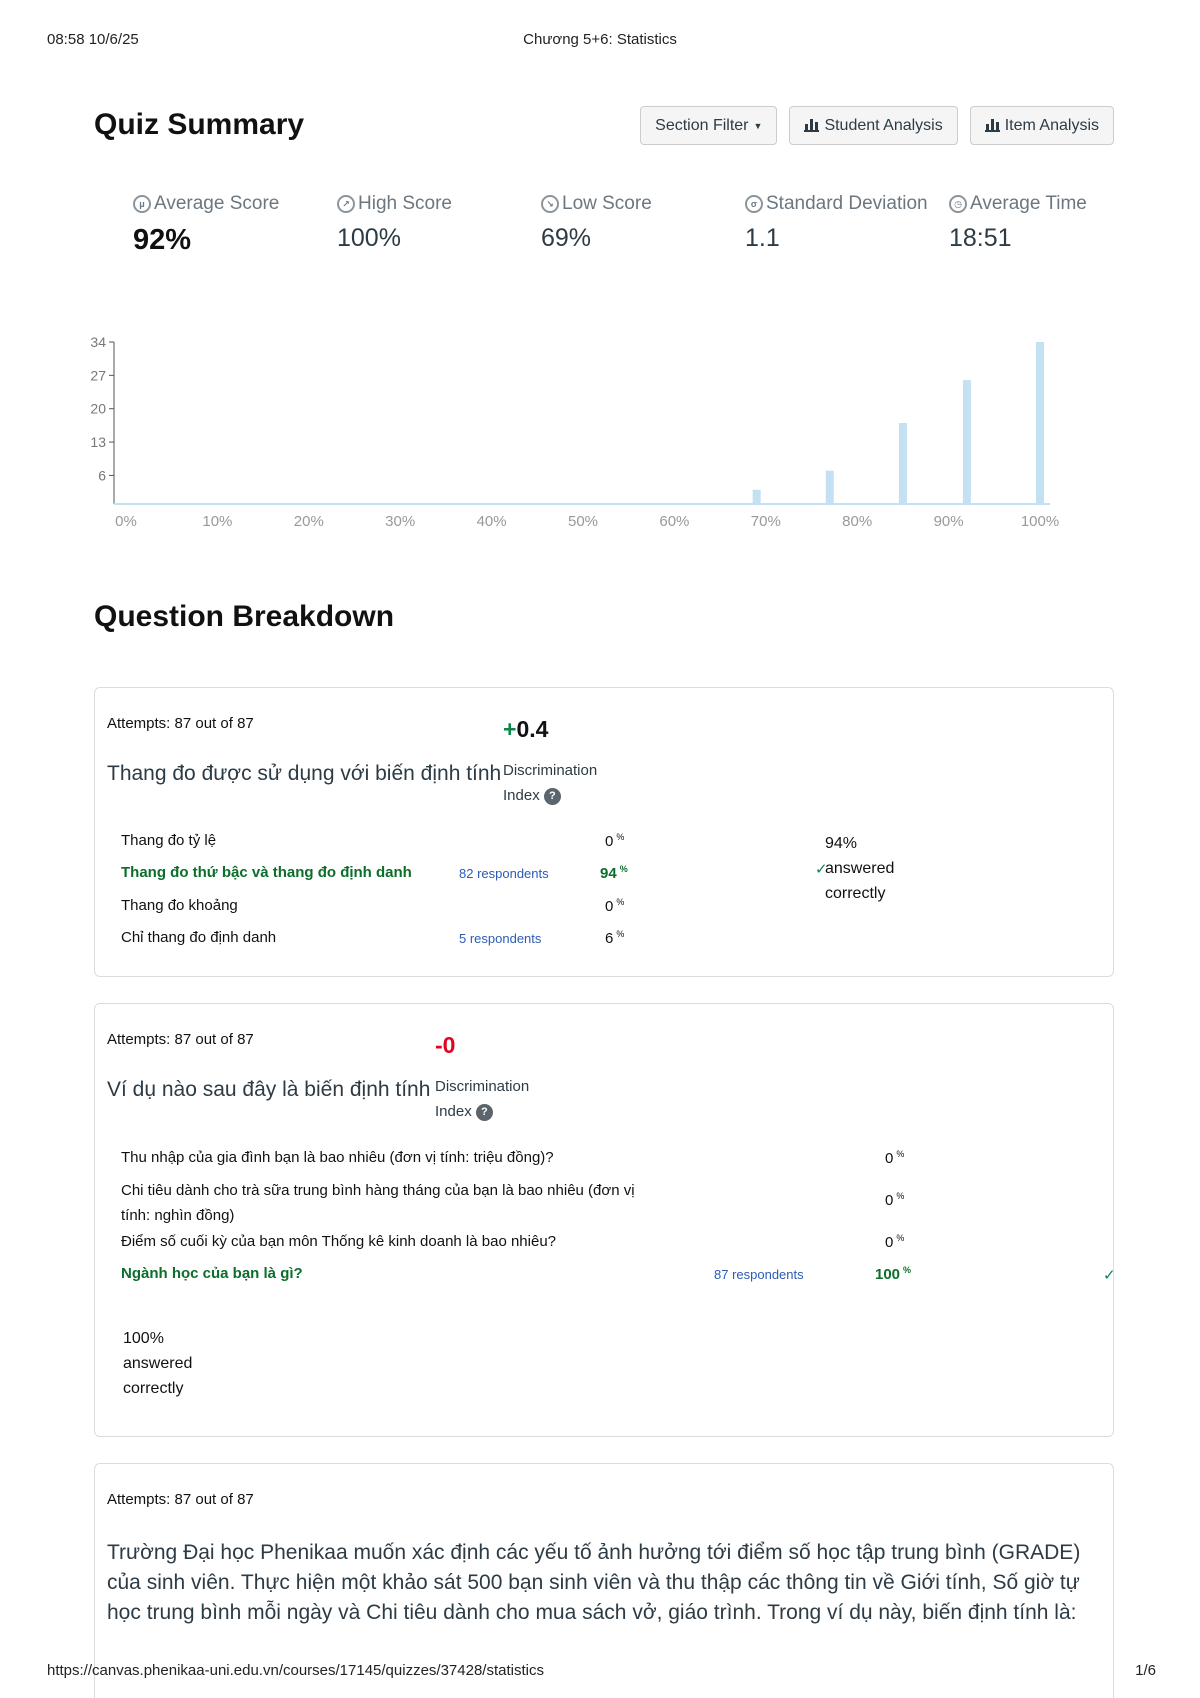 This screenshot has width=1200, height=1698. Describe the element at coordinates (266, 872) in the screenshot. I see `answer-text-correct: Thang đo thứ bậc và thang đo định danh` at that location.